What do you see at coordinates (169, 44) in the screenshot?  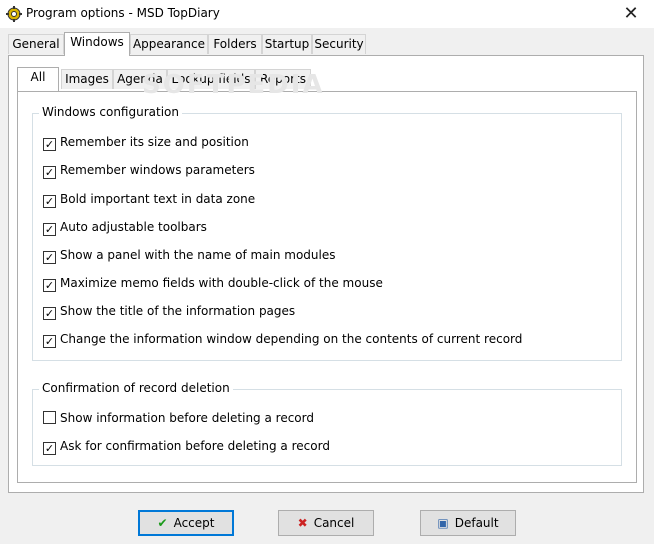 I see `tab-appearance: Appearance` at bounding box center [169, 44].